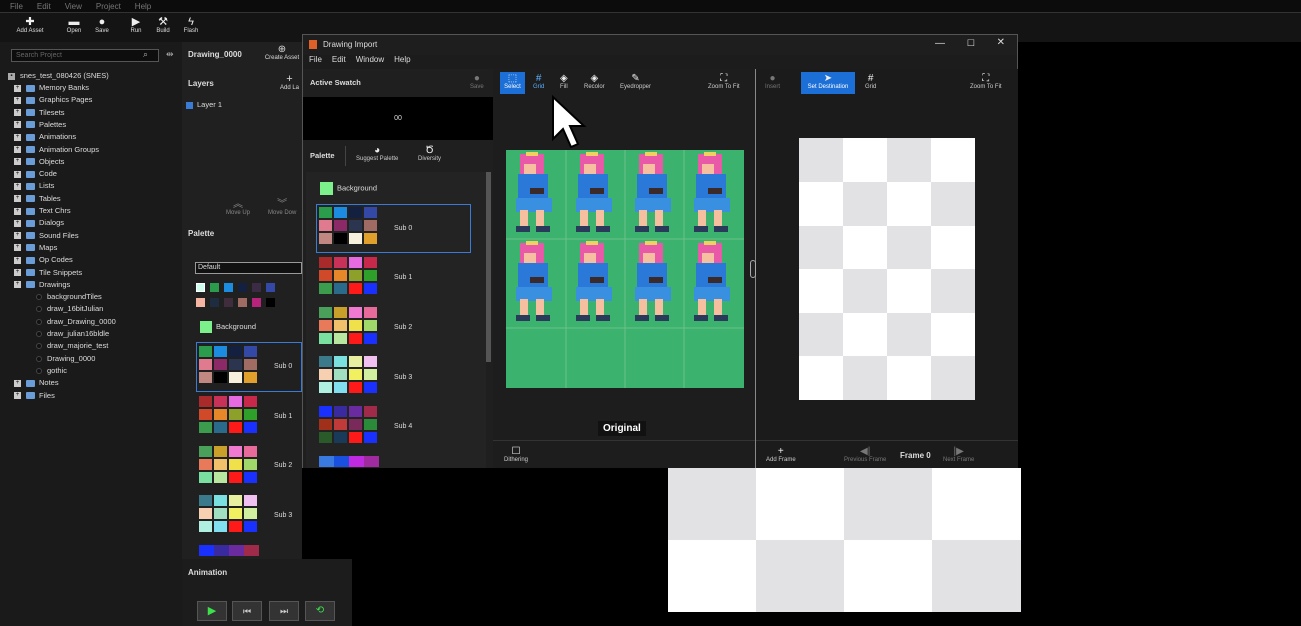  I want to click on tree-item-objects: + Objects, so click(39, 161).